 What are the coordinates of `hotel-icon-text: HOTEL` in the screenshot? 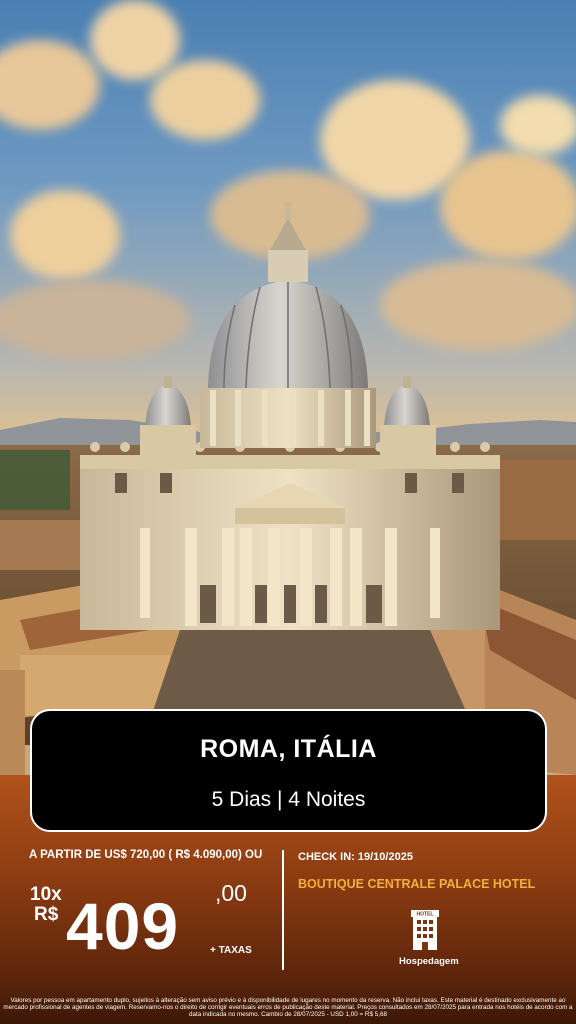 It's located at (425, 915).